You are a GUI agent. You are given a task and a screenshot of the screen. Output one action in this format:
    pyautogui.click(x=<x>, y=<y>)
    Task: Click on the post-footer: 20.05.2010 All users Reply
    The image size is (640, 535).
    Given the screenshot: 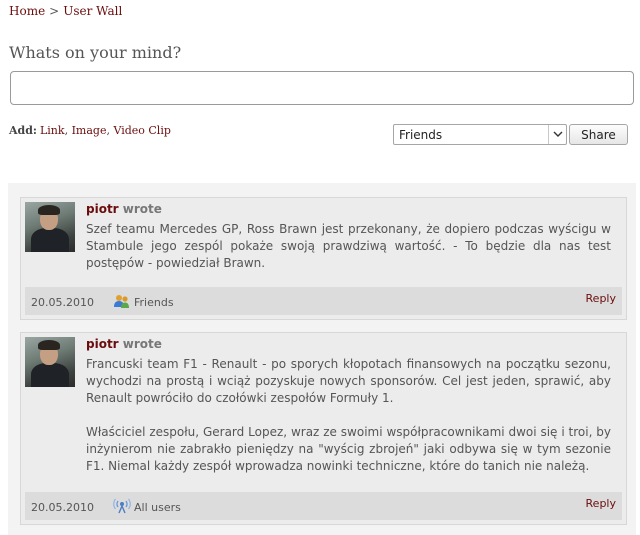 What is the action you would take?
    pyautogui.click(x=323, y=506)
    